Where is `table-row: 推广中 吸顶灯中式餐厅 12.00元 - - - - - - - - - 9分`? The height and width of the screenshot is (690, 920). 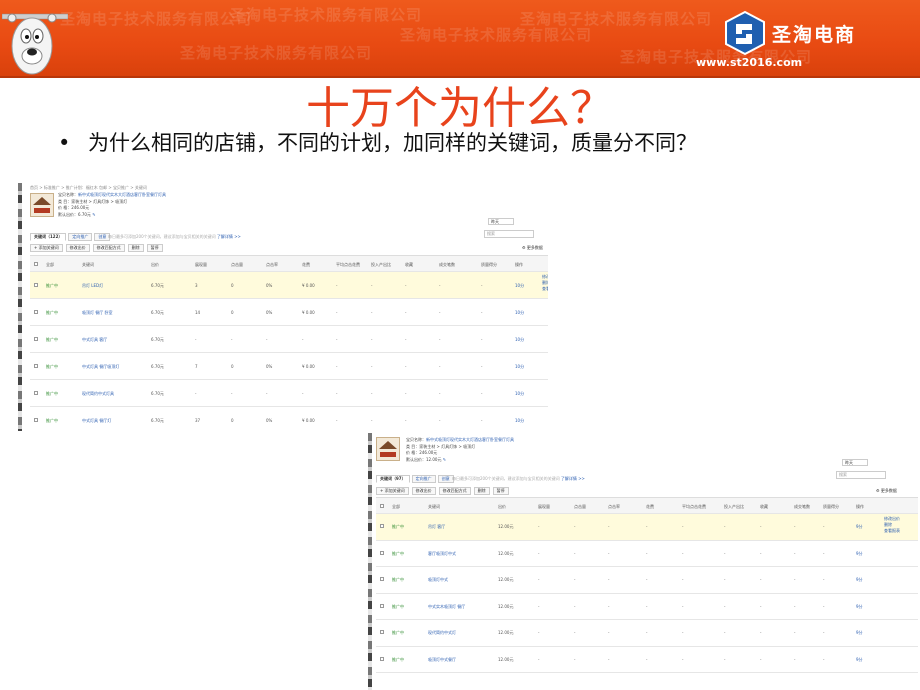
table-row: 推广中 吸顶灯中式餐厅 12.00元 - - - - - - - - - 9分 is located at coordinates (647, 660).